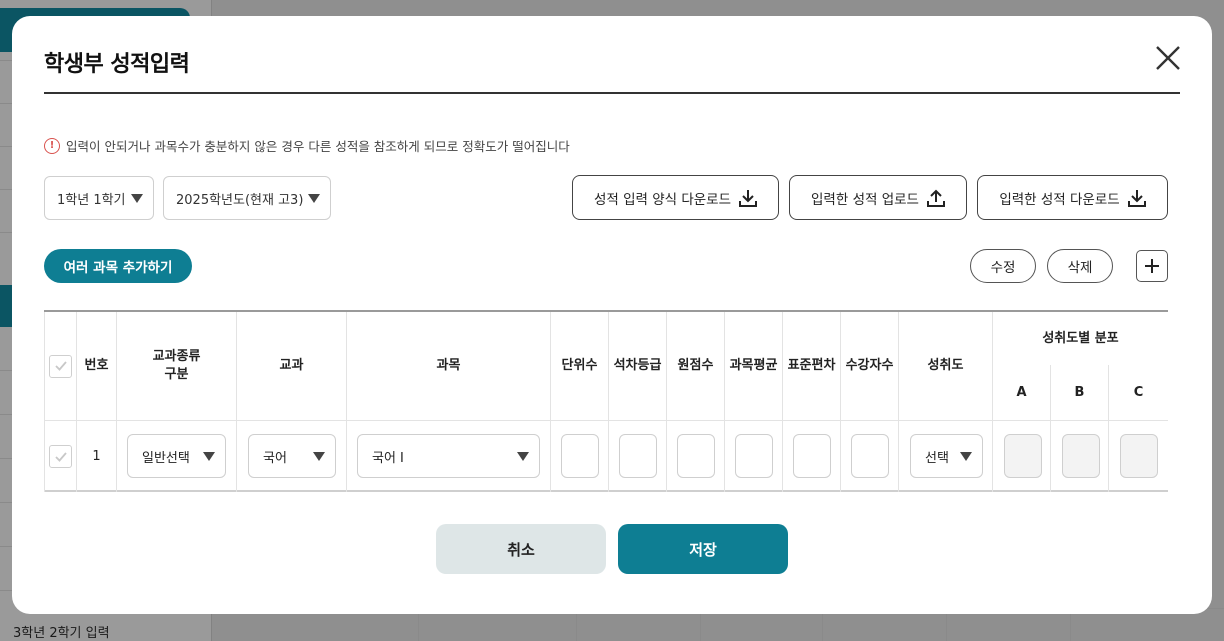  What do you see at coordinates (870, 456) in the screenshot?
I see `students-input` at bounding box center [870, 456].